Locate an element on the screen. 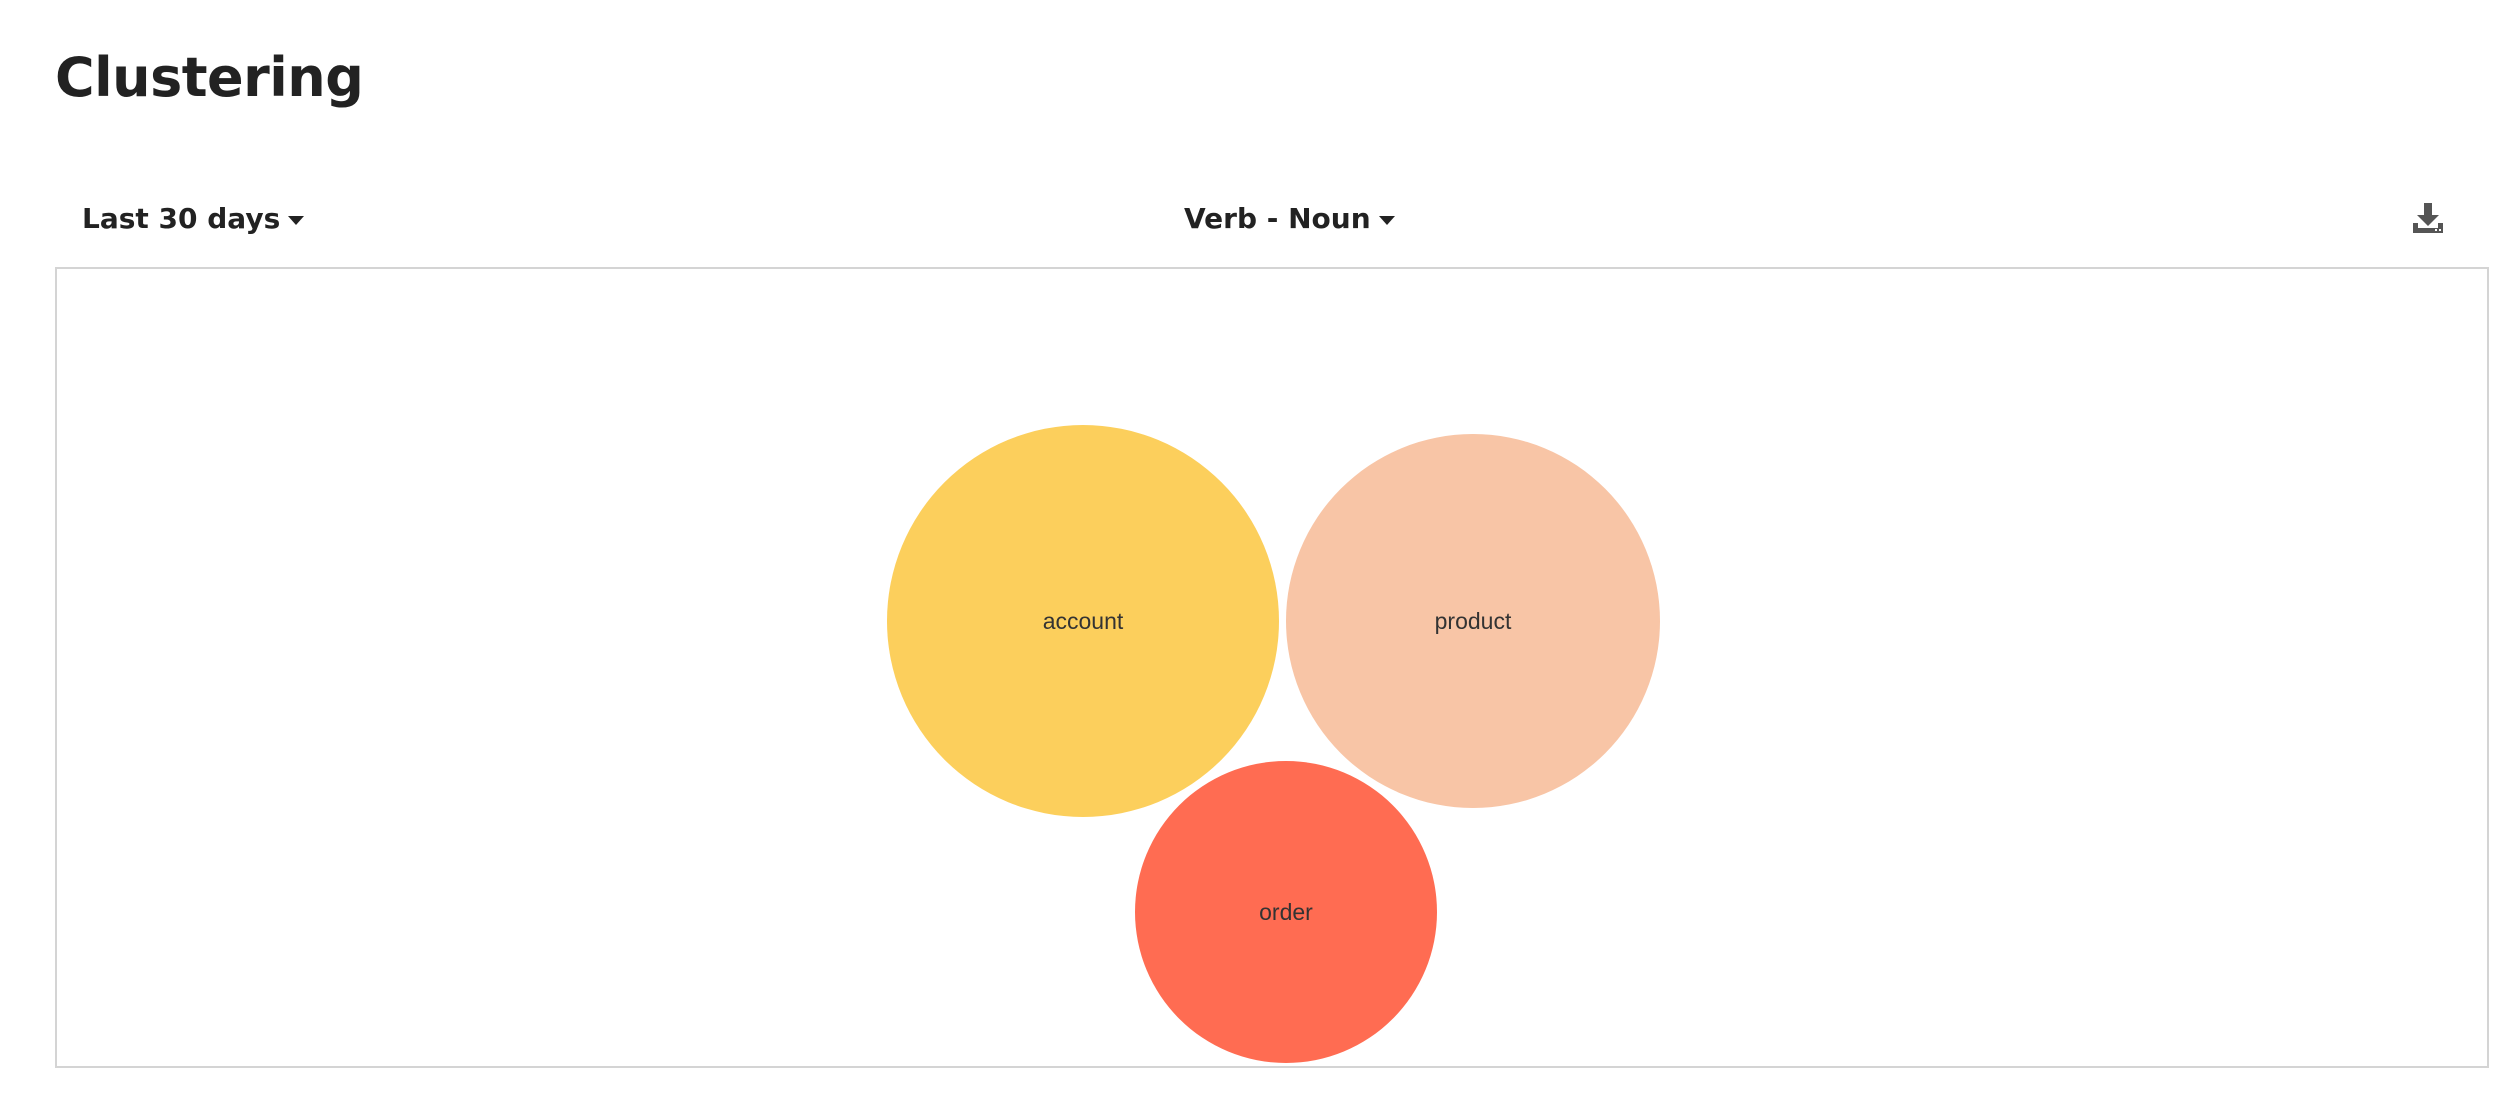  page-title: Clustering is located at coordinates (209, 77).